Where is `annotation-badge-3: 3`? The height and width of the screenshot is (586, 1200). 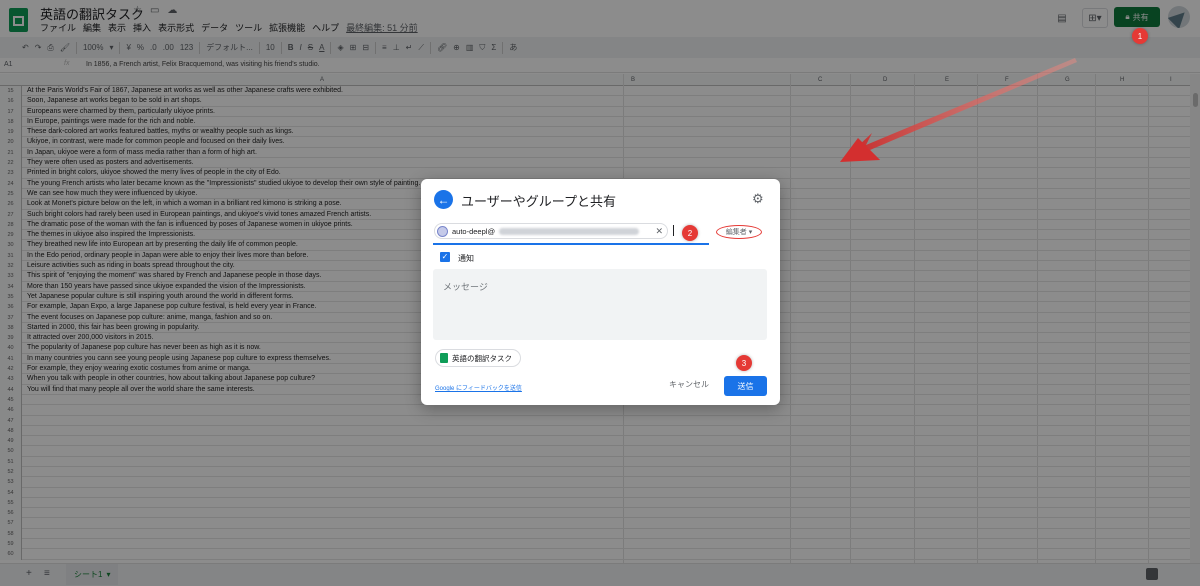
annotation-badge-3: 3 is located at coordinates (744, 363).